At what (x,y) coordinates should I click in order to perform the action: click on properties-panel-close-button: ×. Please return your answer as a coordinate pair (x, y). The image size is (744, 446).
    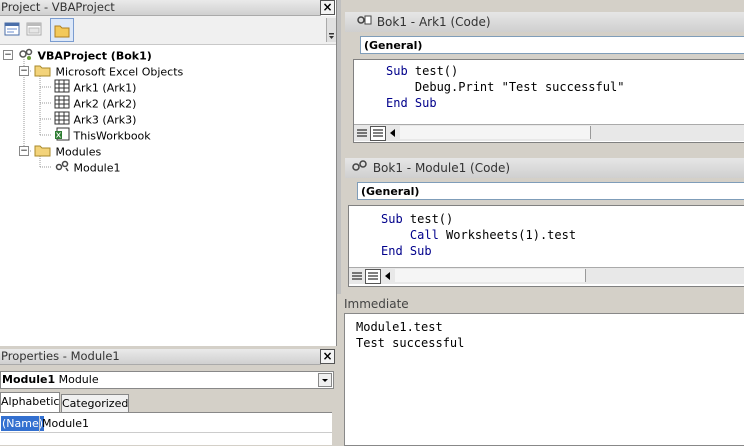
    Looking at the image, I should click on (327, 356).